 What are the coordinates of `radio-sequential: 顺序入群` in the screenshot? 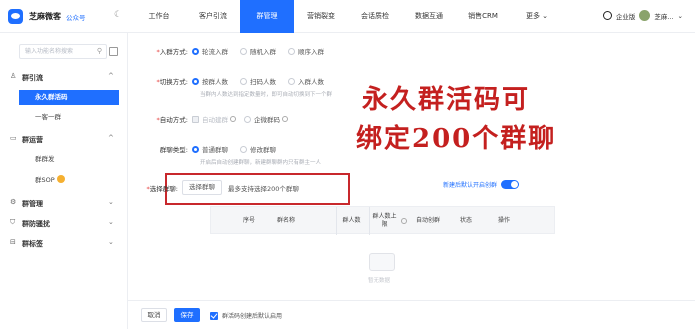 It's located at (306, 51).